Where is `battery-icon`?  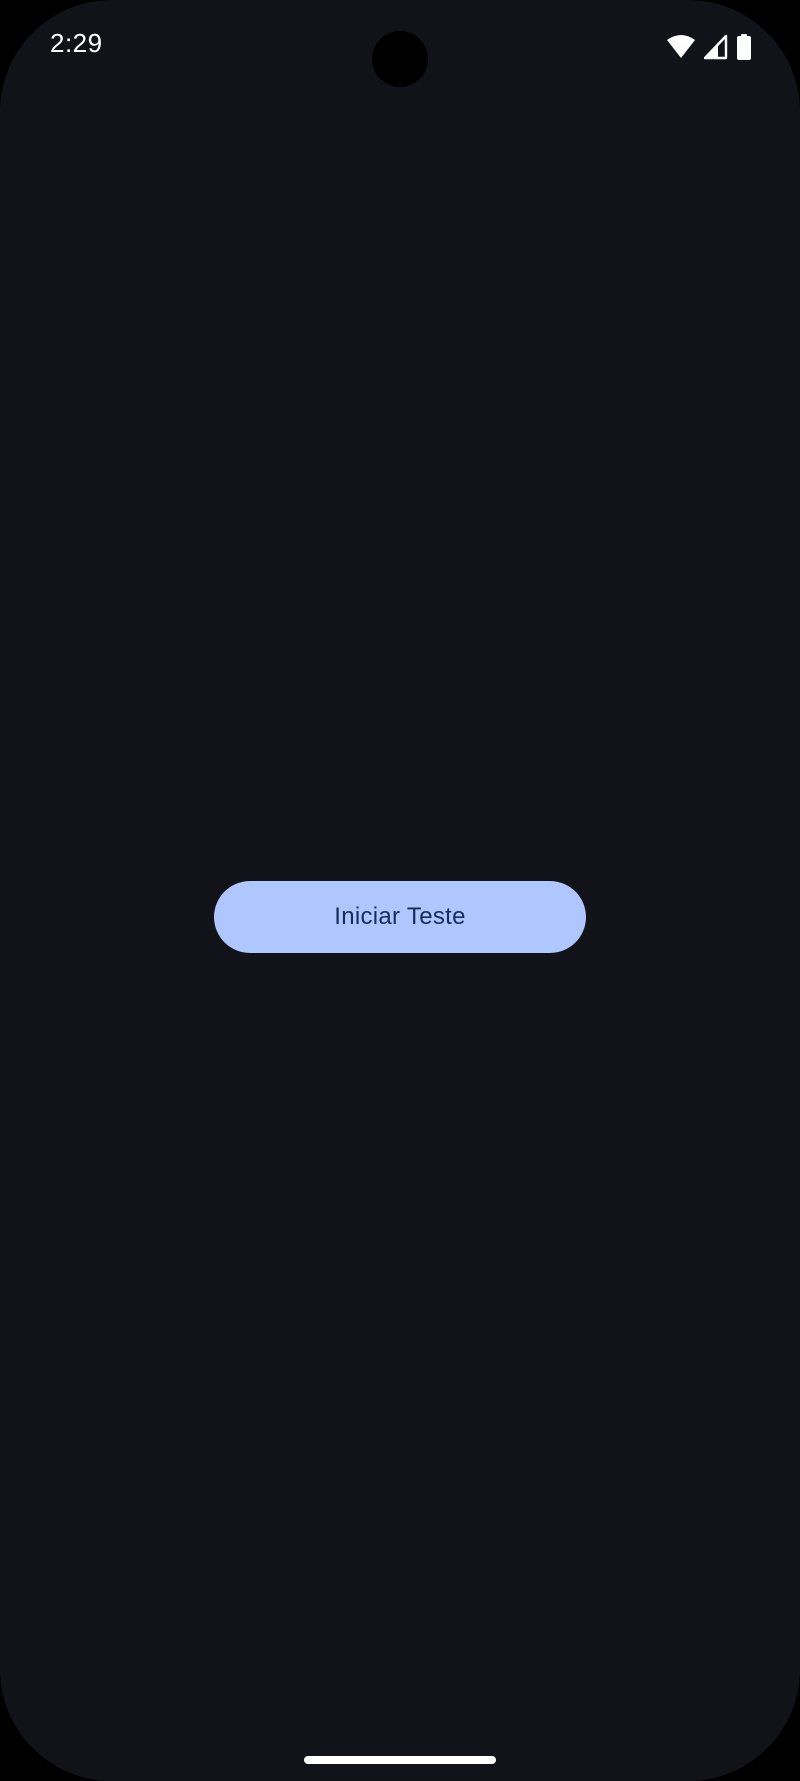 battery-icon is located at coordinates (744, 47).